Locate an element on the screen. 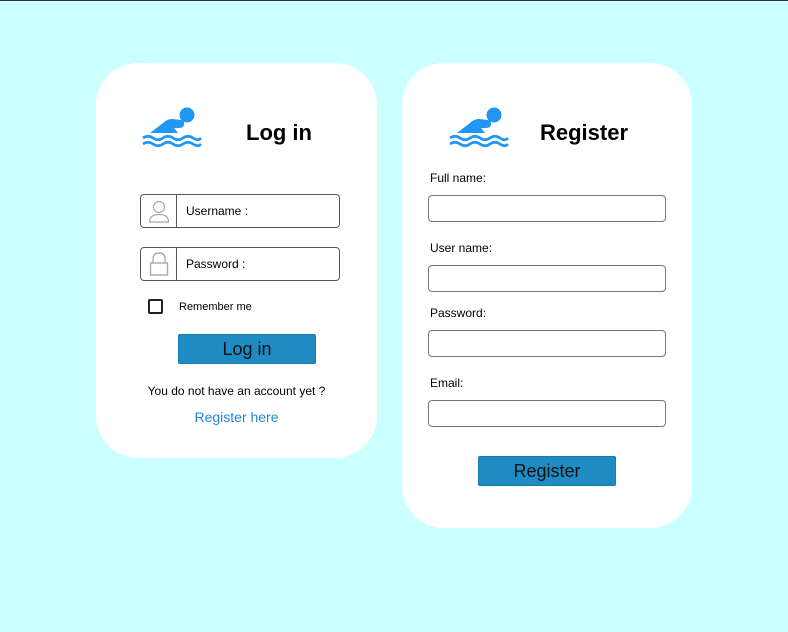 This screenshot has height=632, width=788. username-field: Username : is located at coordinates (240, 211).